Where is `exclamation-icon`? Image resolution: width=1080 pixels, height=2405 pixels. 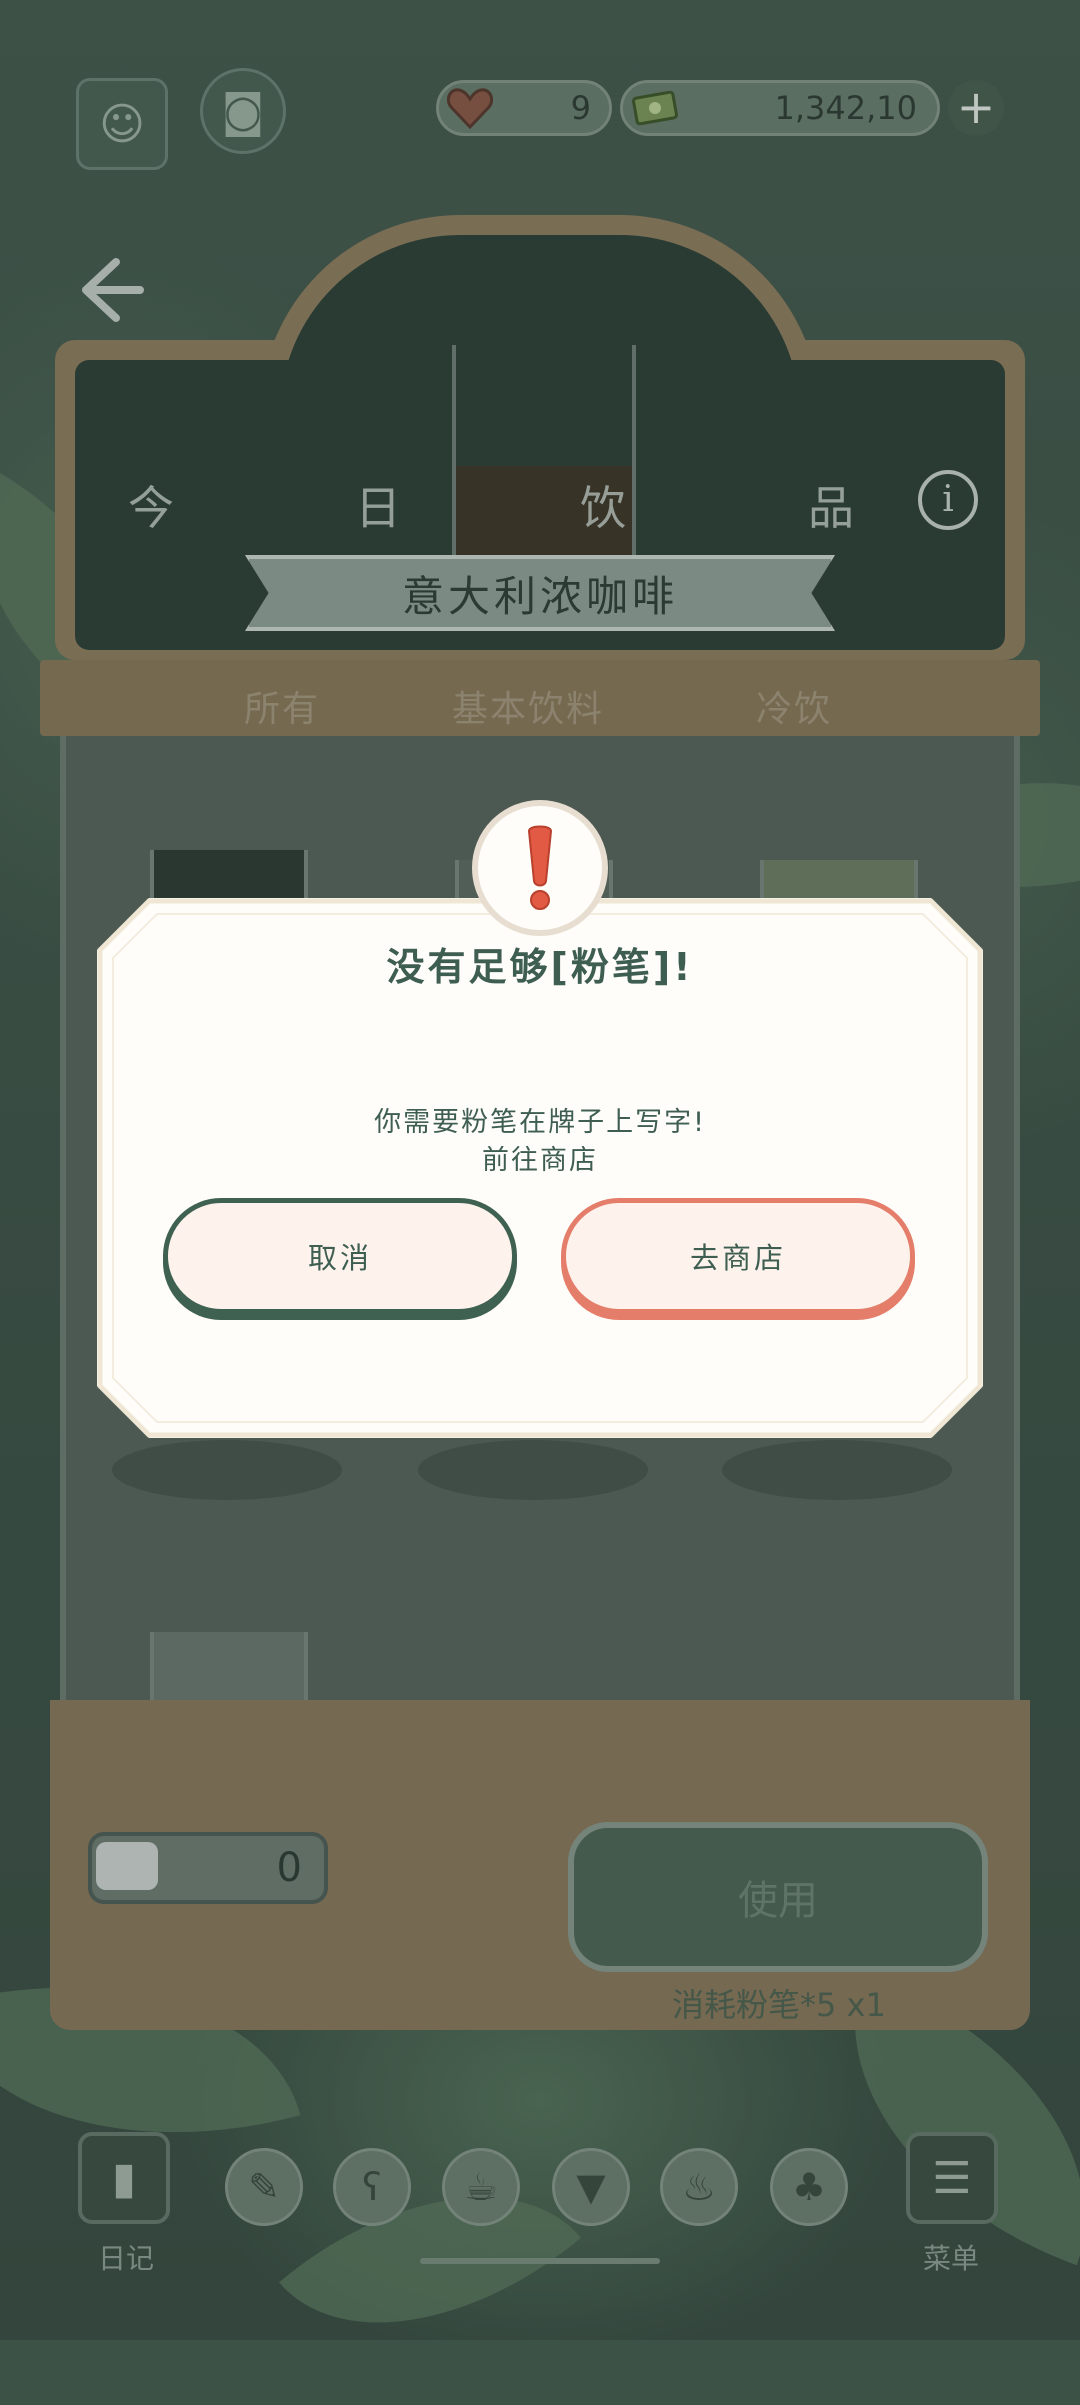
exclamation-icon is located at coordinates (540, 867).